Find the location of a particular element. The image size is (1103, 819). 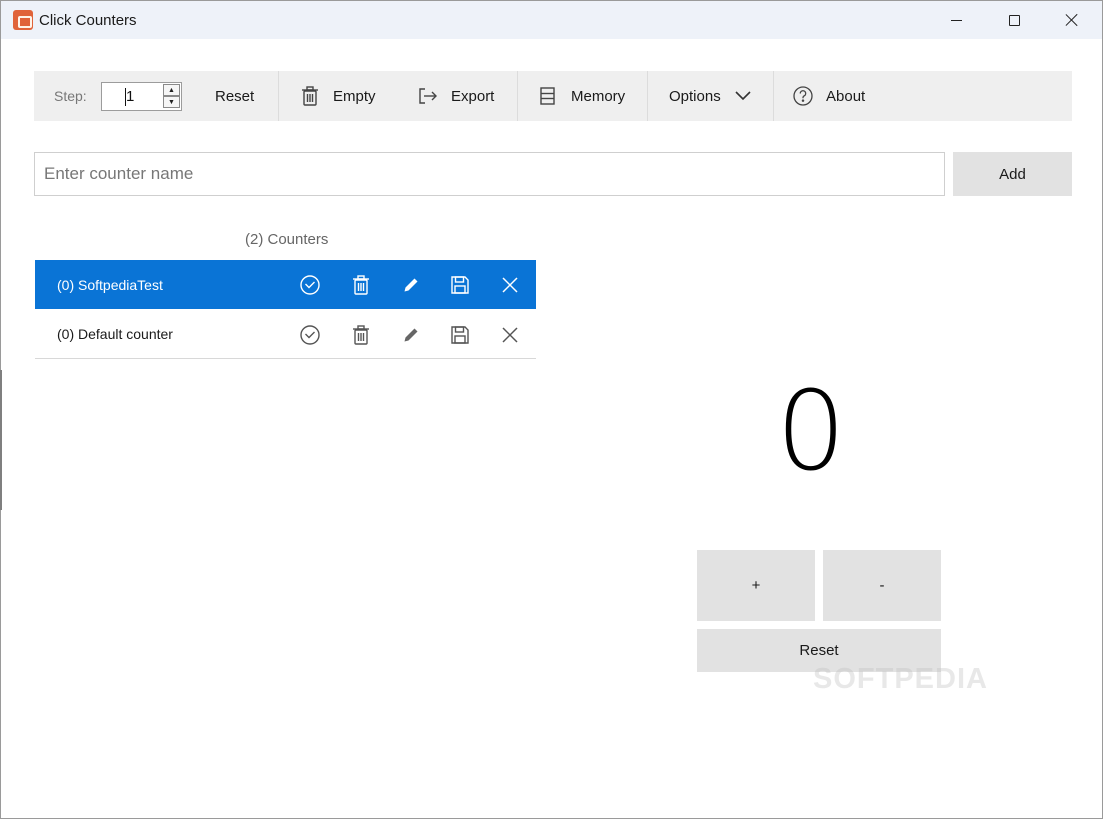

decrement-label: - is located at coordinates (882, 585).